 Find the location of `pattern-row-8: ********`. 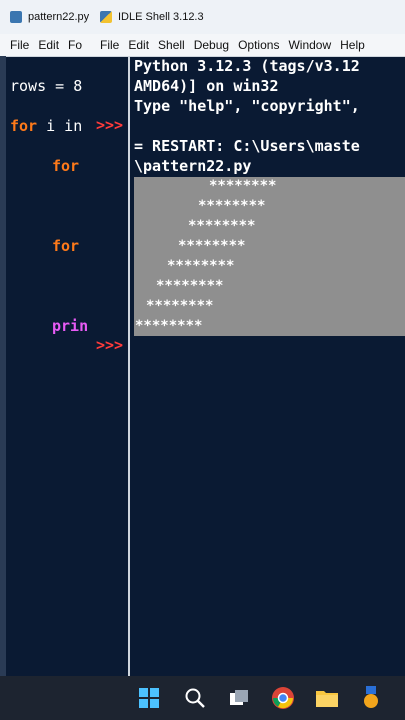

pattern-row-8: ******** is located at coordinates (169, 326).